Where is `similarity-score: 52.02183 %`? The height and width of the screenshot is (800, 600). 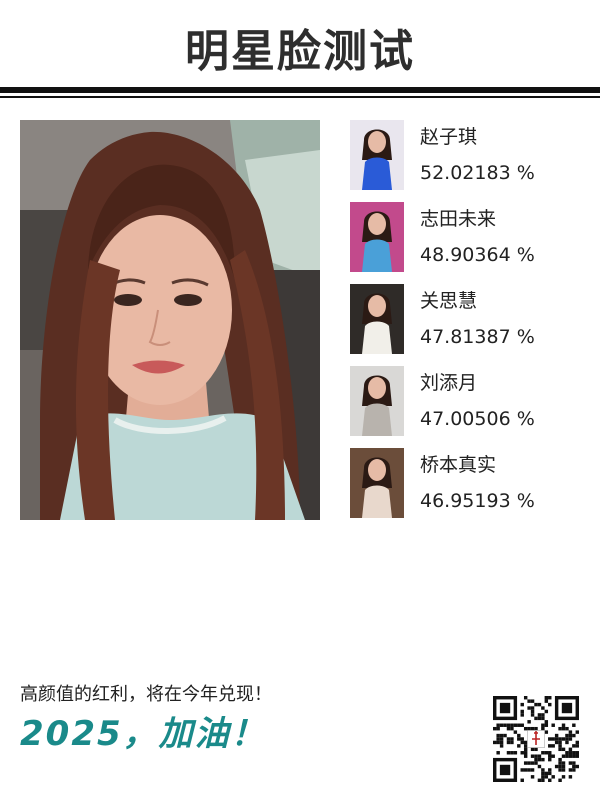
similarity-score: 52.02183 % is located at coordinates (477, 173).